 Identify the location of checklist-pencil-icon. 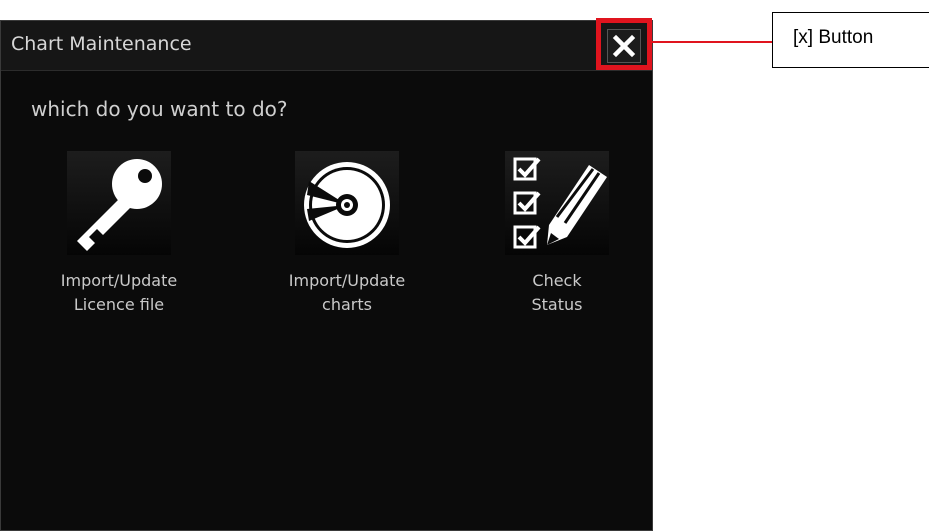
(557, 203).